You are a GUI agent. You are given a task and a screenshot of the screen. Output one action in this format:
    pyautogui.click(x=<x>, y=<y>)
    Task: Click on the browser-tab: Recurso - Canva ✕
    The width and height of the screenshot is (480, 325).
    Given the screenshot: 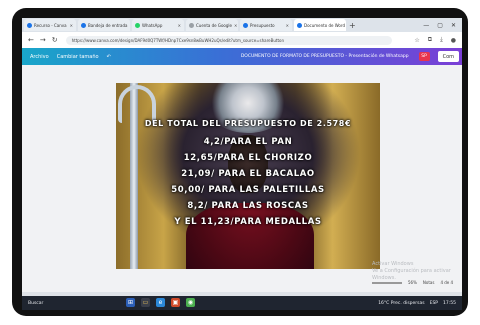 What is the action you would take?
    pyautogui.click(x=50, y=25)
    